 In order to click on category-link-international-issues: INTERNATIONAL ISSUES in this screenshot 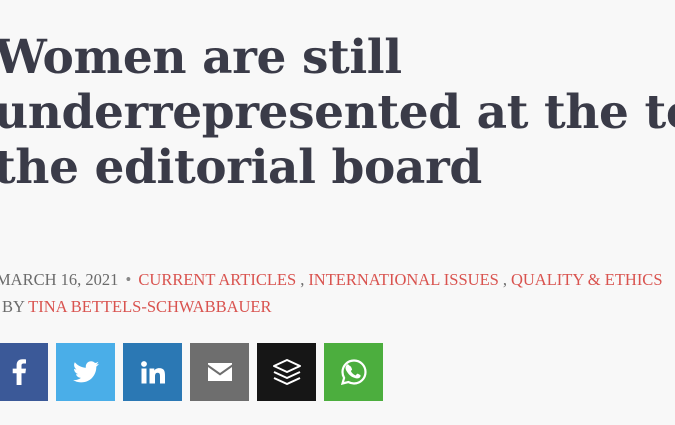, I will do `click(403, 279)`.